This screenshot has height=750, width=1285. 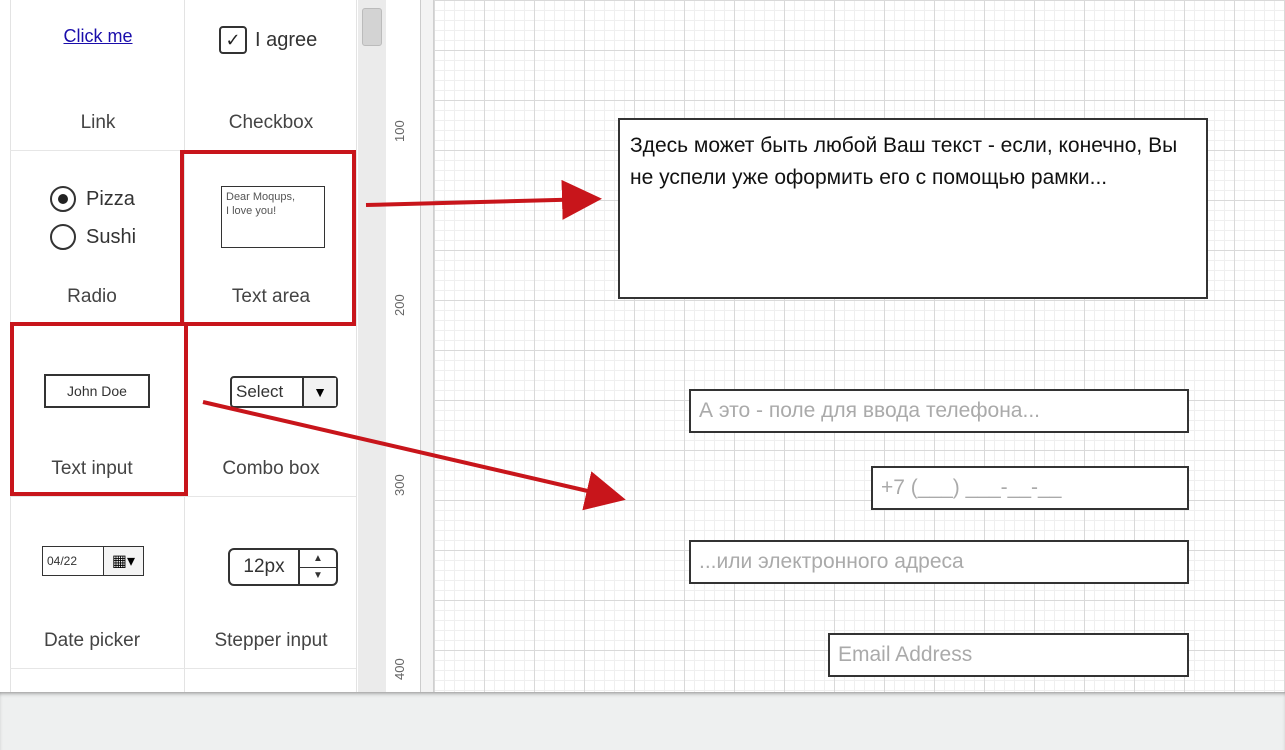 What do you see at coordinates (483, 199) in the screenshot?
I see `arrow-to-textarea` at bounding box center [483, 199].